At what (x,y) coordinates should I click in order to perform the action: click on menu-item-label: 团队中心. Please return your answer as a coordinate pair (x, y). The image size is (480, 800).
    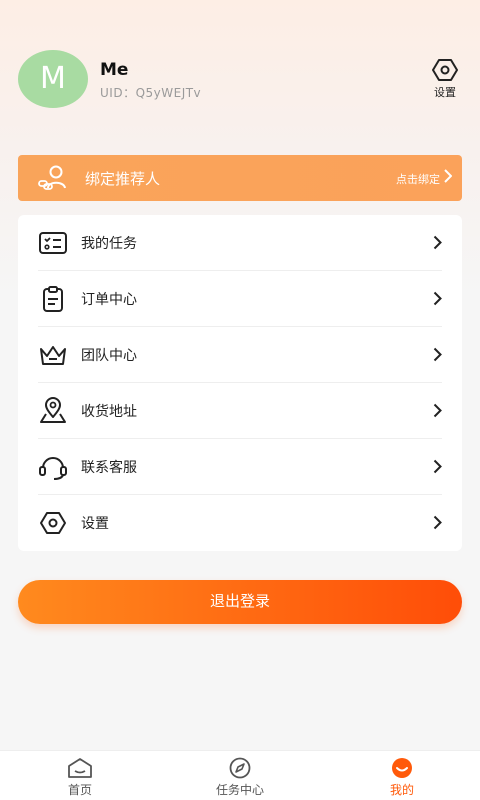
    Looking at the image, I should click on (109, 356).